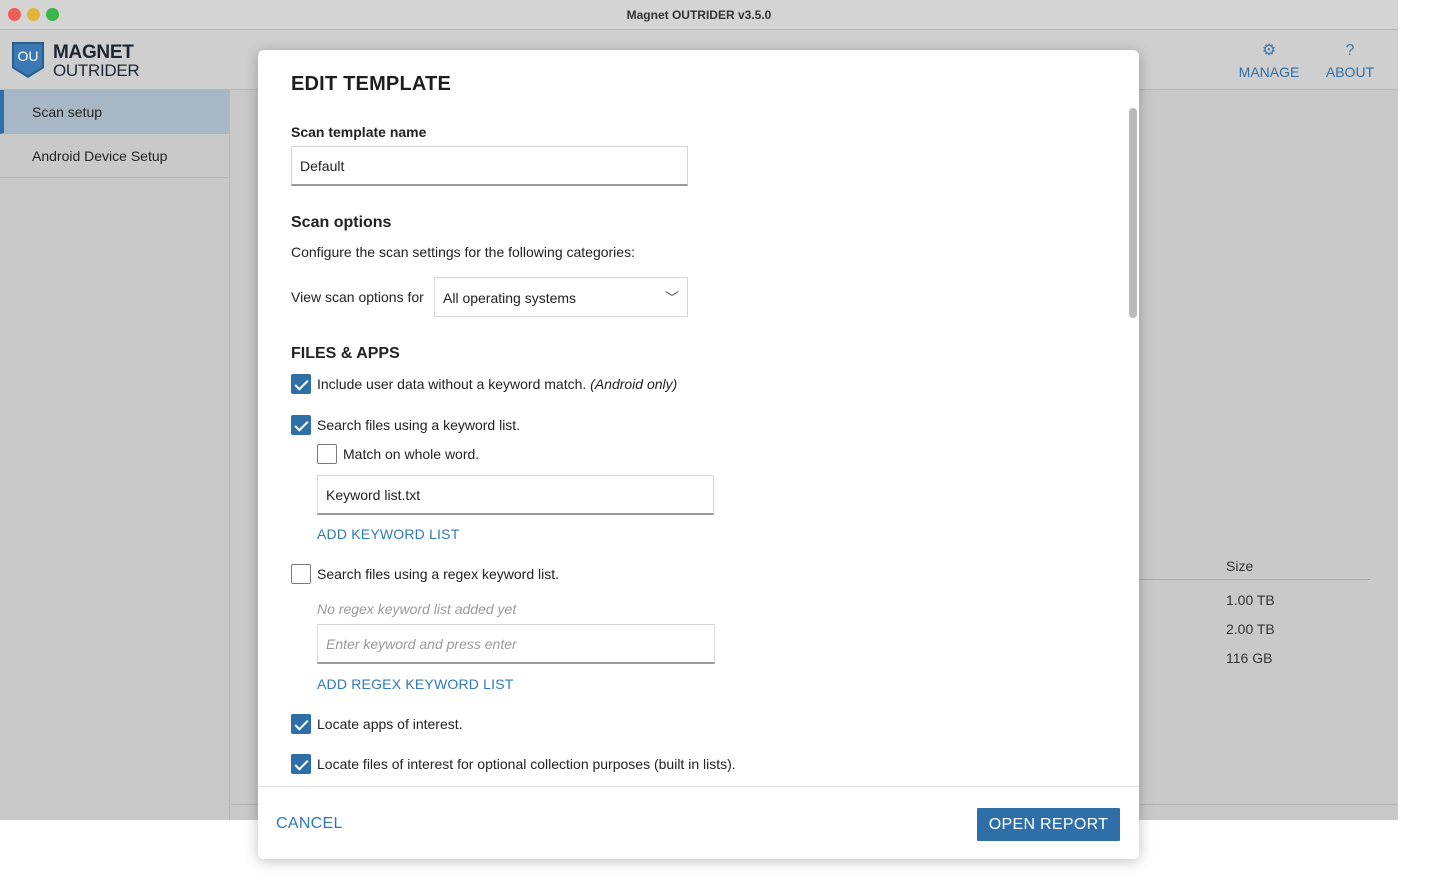  I want to click on open-report-button: OPEN REPORT, so click(1048, 824).